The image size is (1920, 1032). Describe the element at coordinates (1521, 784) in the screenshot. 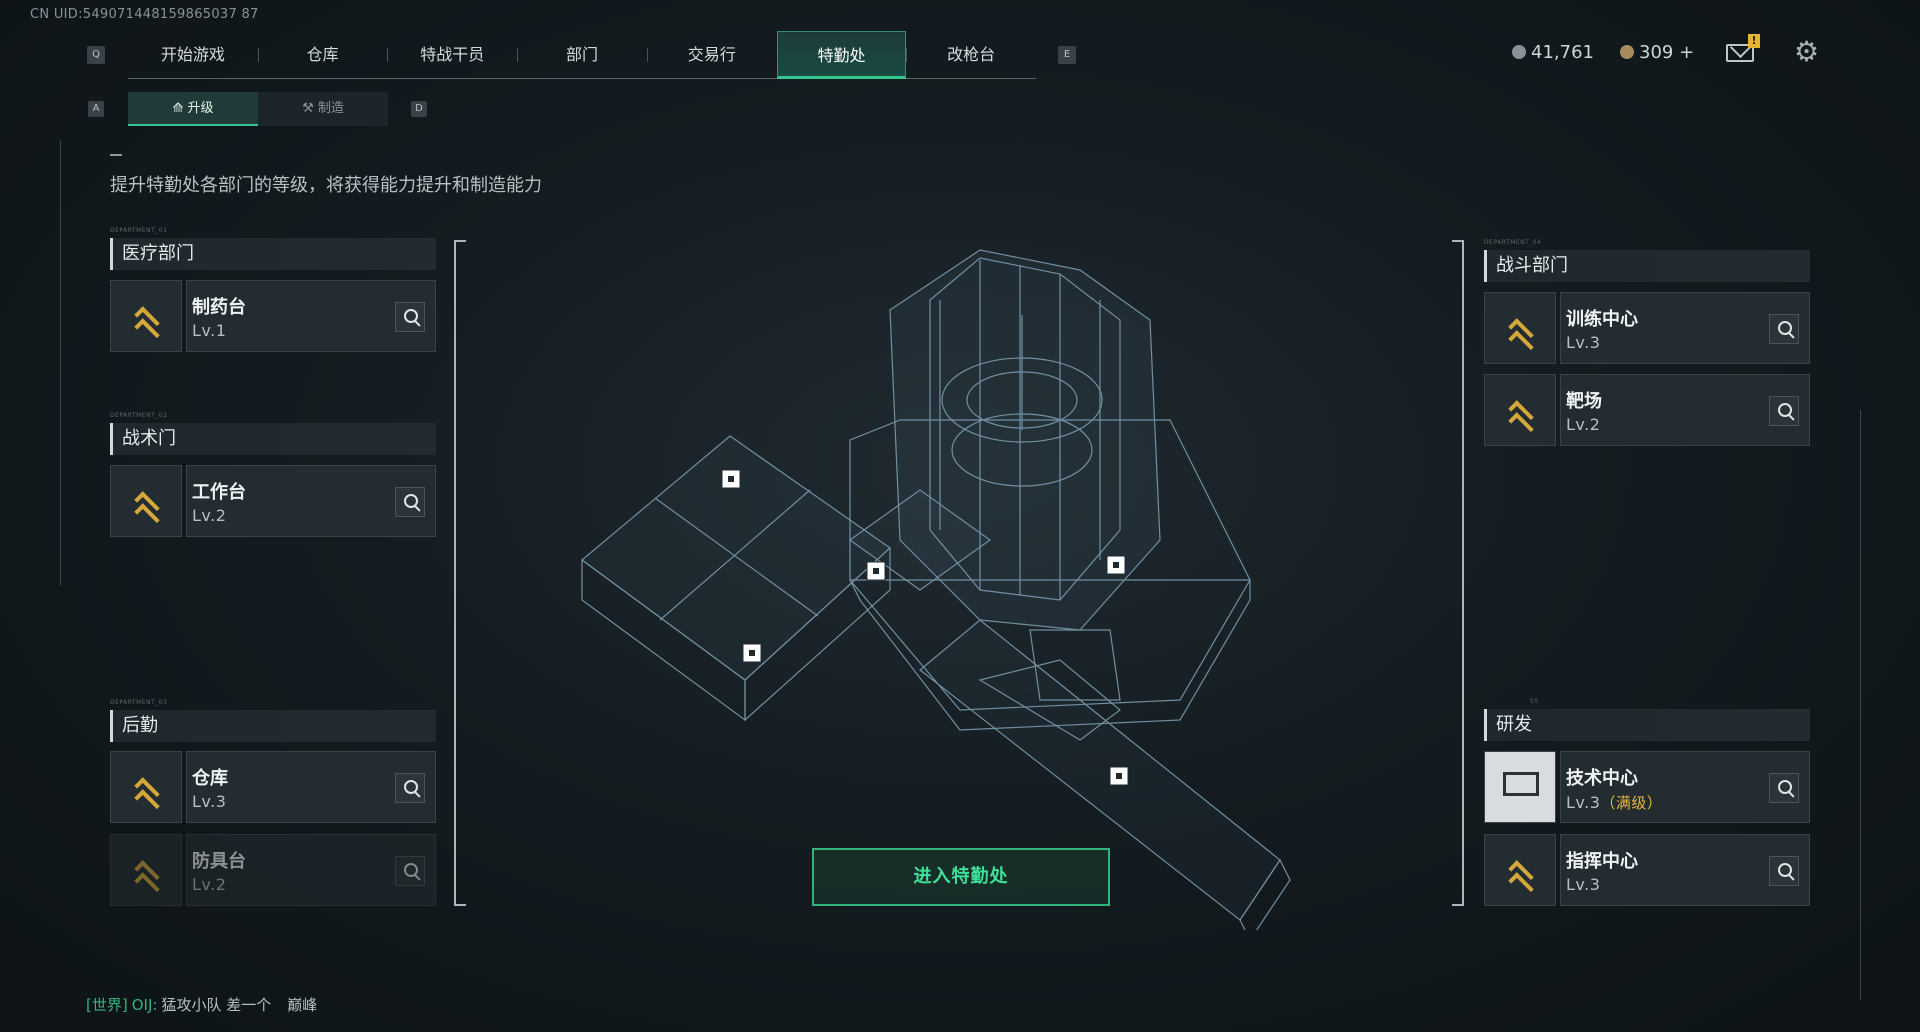

I see `monitor-icon` at that location.